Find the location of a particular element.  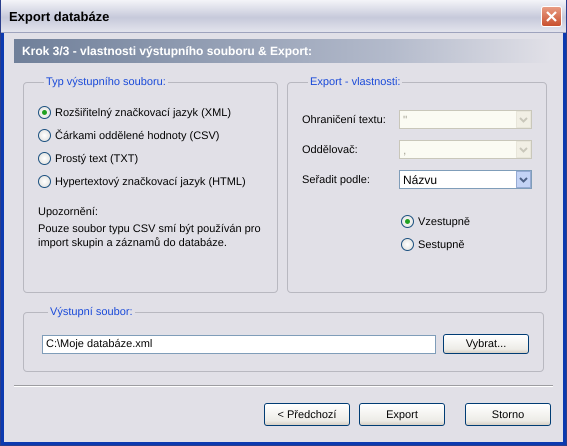

warning-label: Upozornění: is located at coordinates (68, 212).